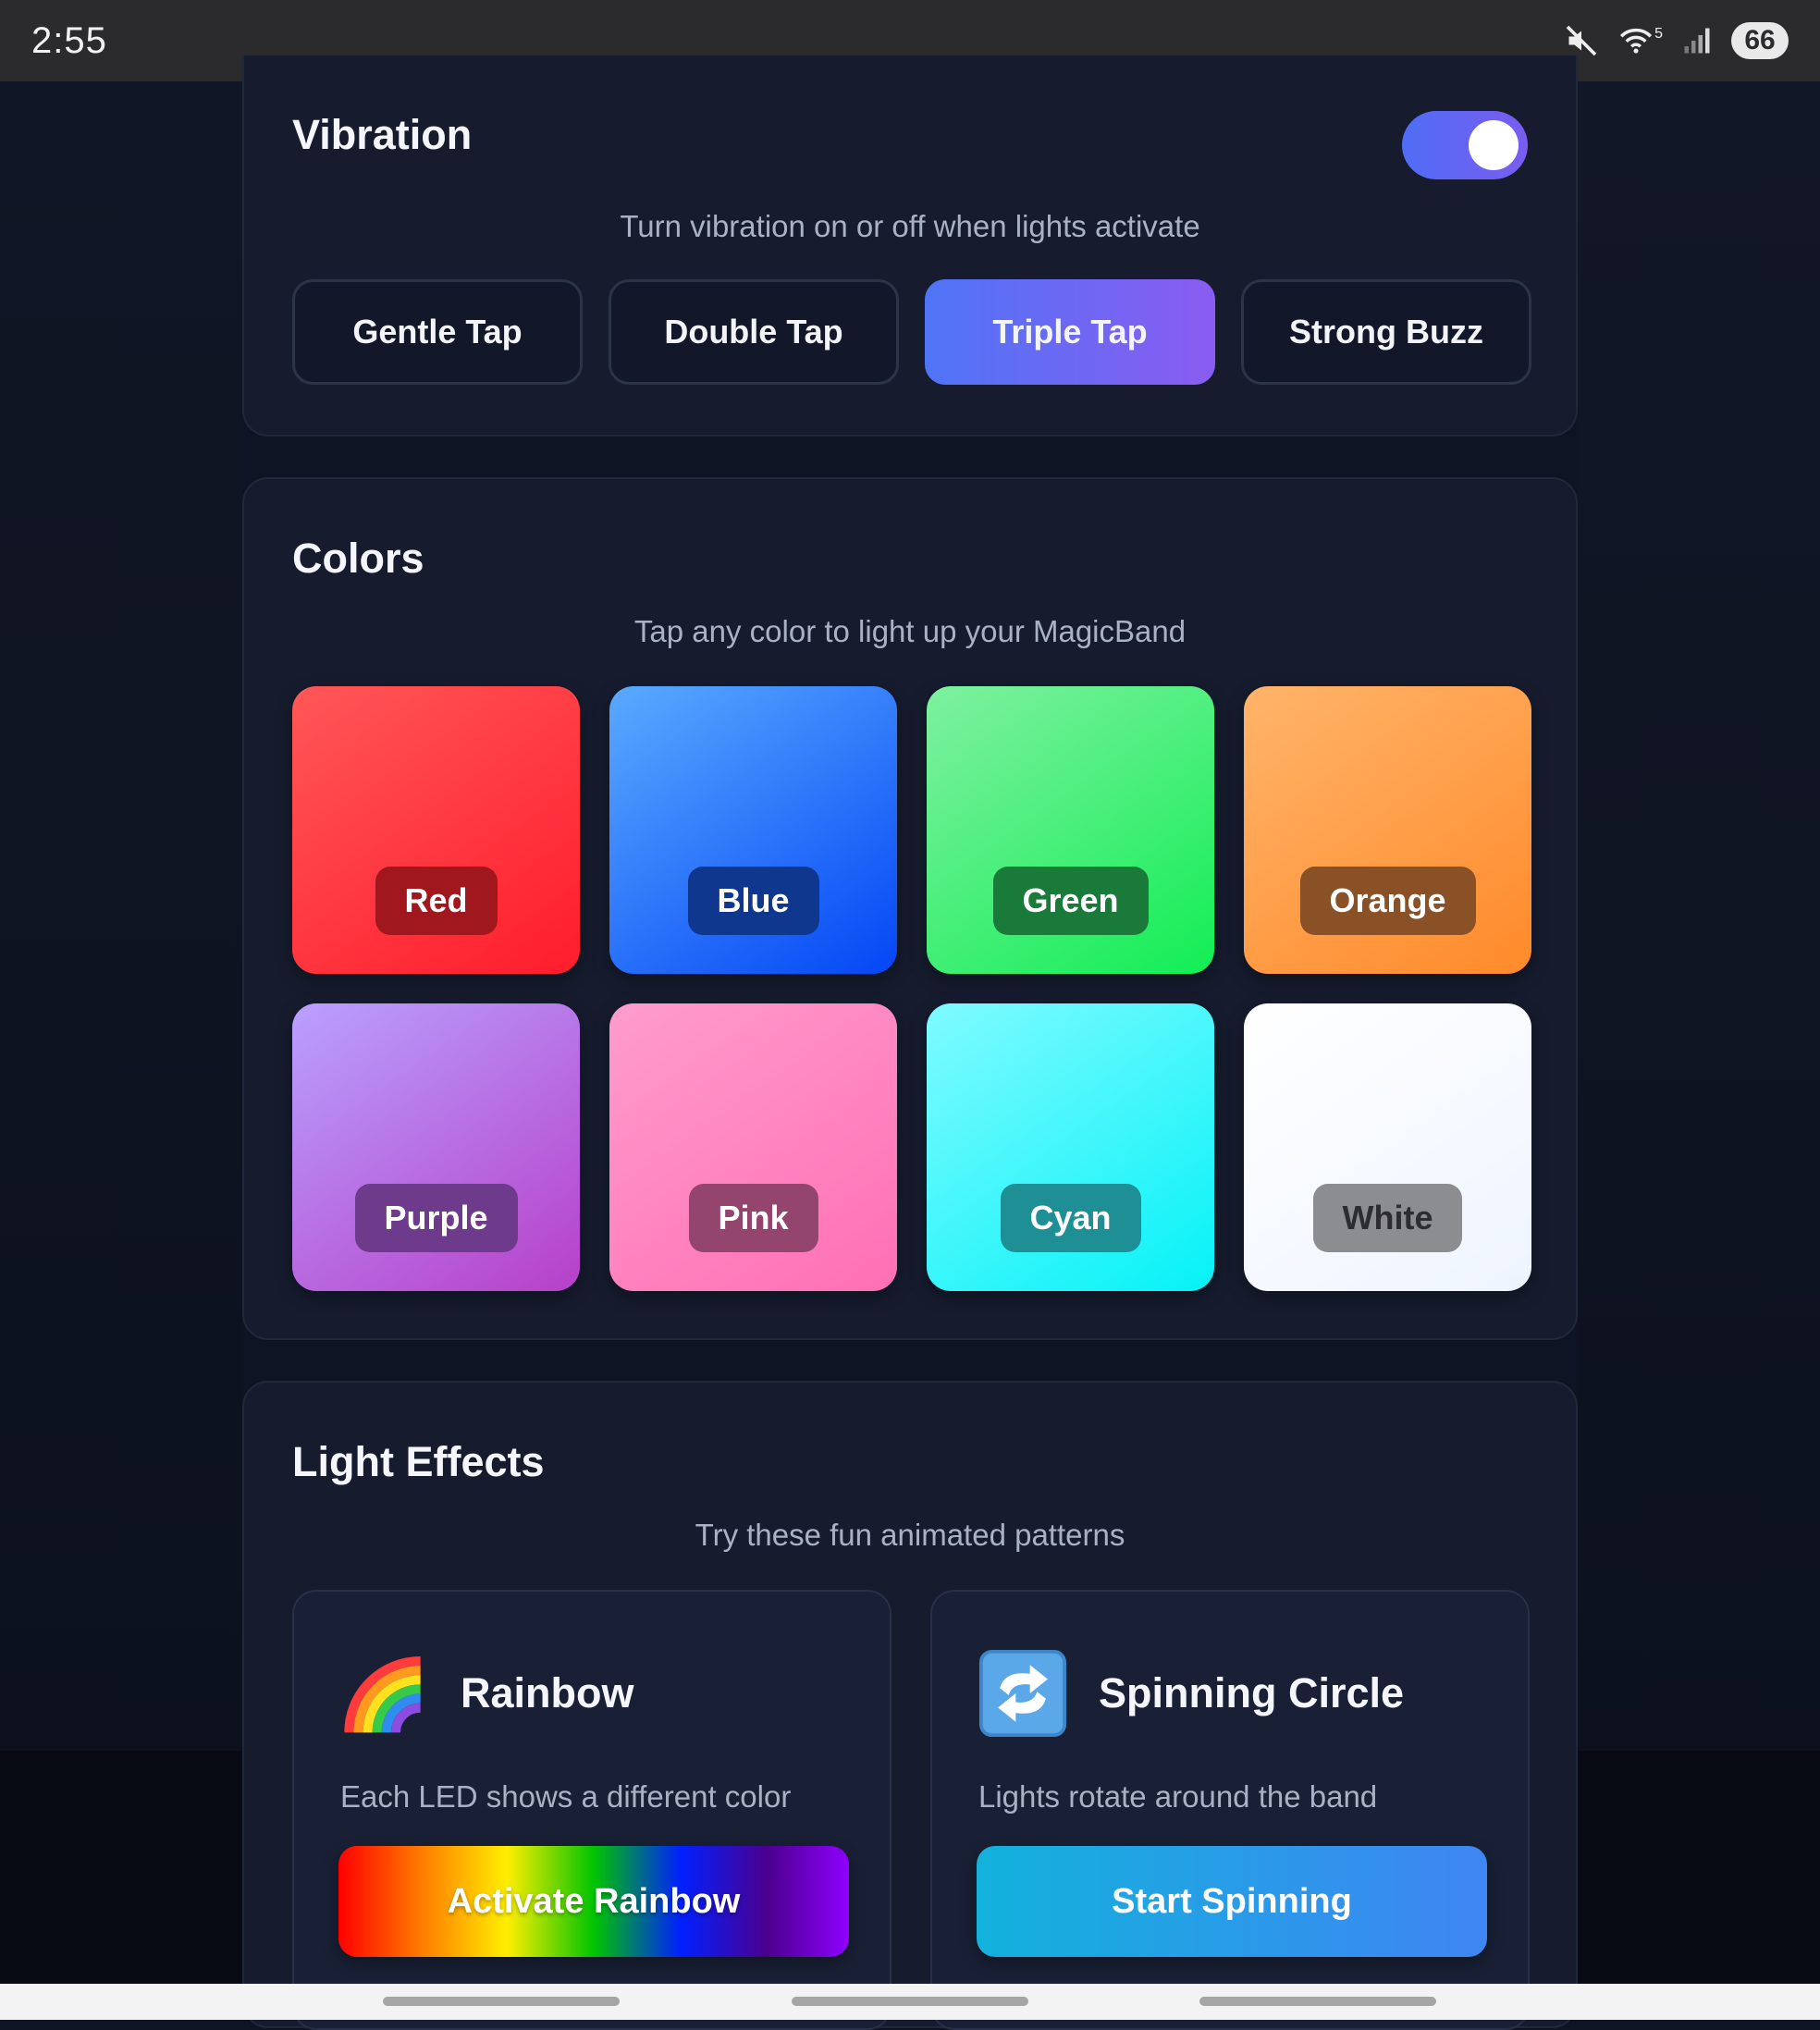  I want to click on effect-header: Rainbow, so click(487, 1693).